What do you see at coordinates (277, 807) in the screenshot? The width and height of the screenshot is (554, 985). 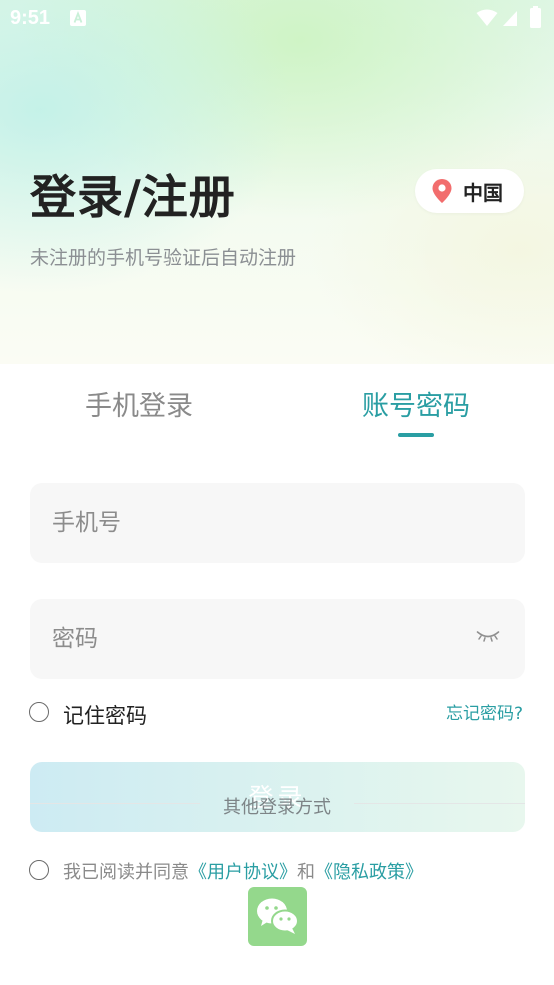 I see `other-login-label: 其他登录方式` at bounding box center [277, 807].